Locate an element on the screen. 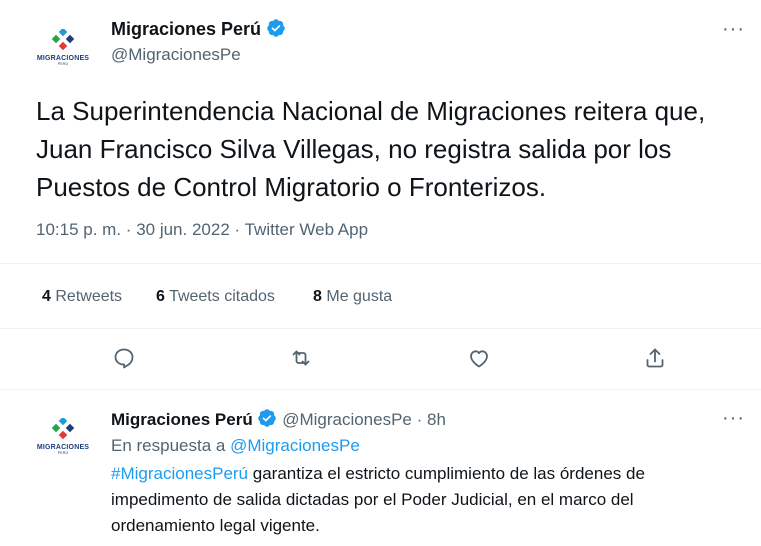  like-button is located at coordinates (479, 358).